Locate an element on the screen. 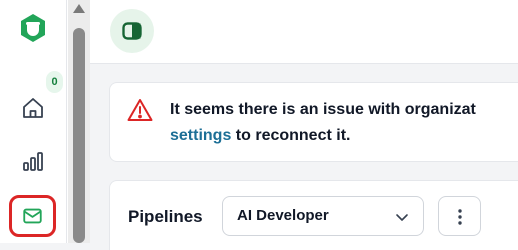  home-icon is located at coordinates (33, 108).